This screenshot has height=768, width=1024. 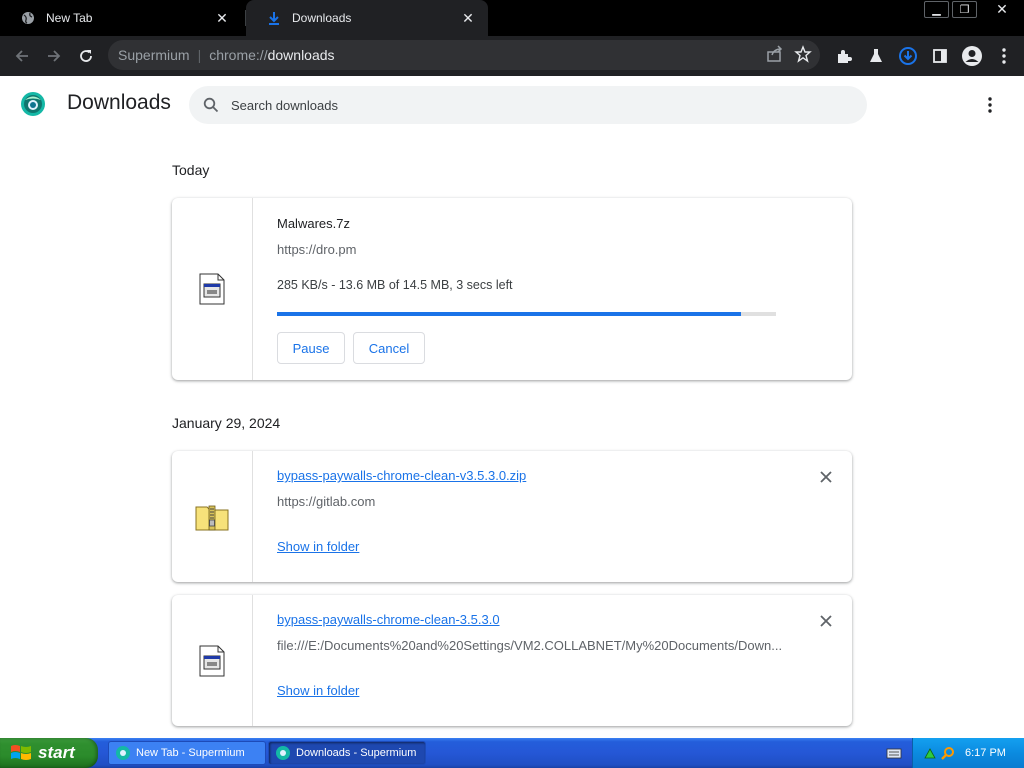 What do you see at coordinates (789, 55) in the screenshot?
I see `omnibox-actions` at bounding box center [789, 55].